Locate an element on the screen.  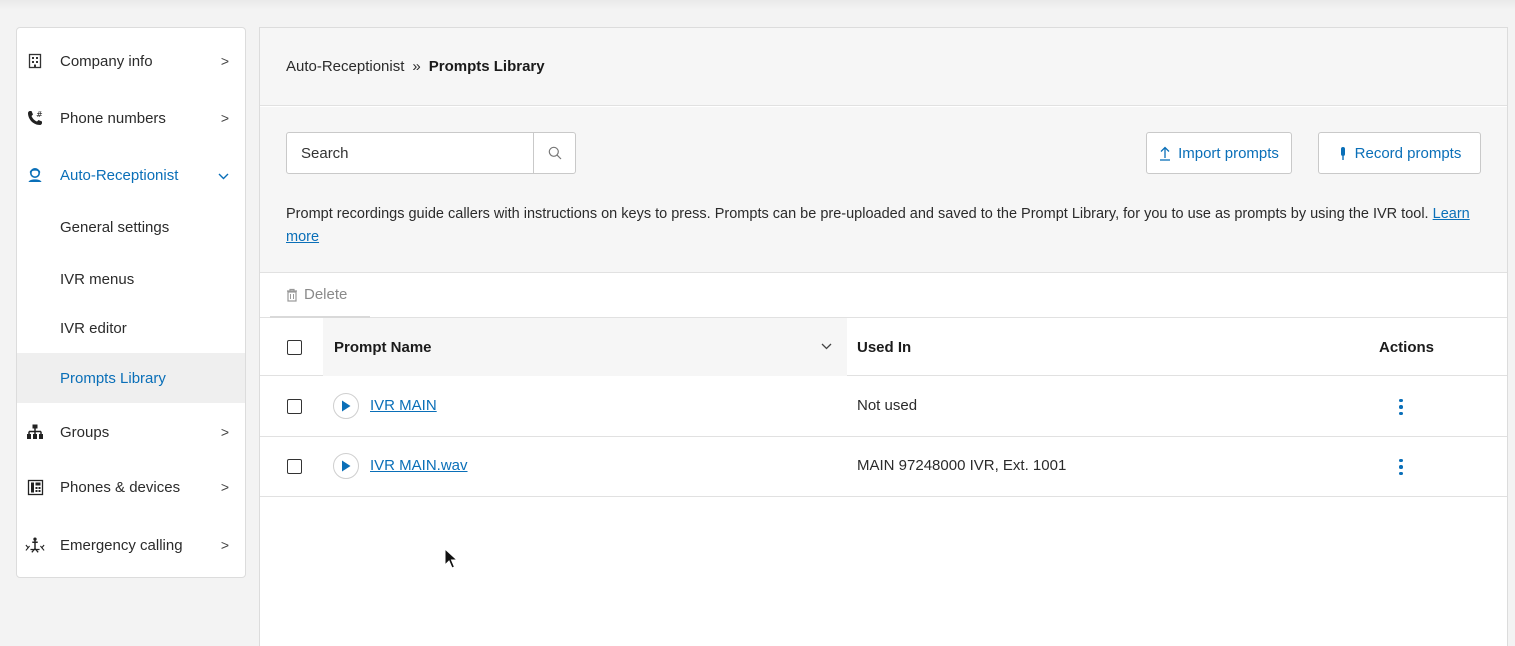
delete-label: Delete is located at coordinates (326, 294).